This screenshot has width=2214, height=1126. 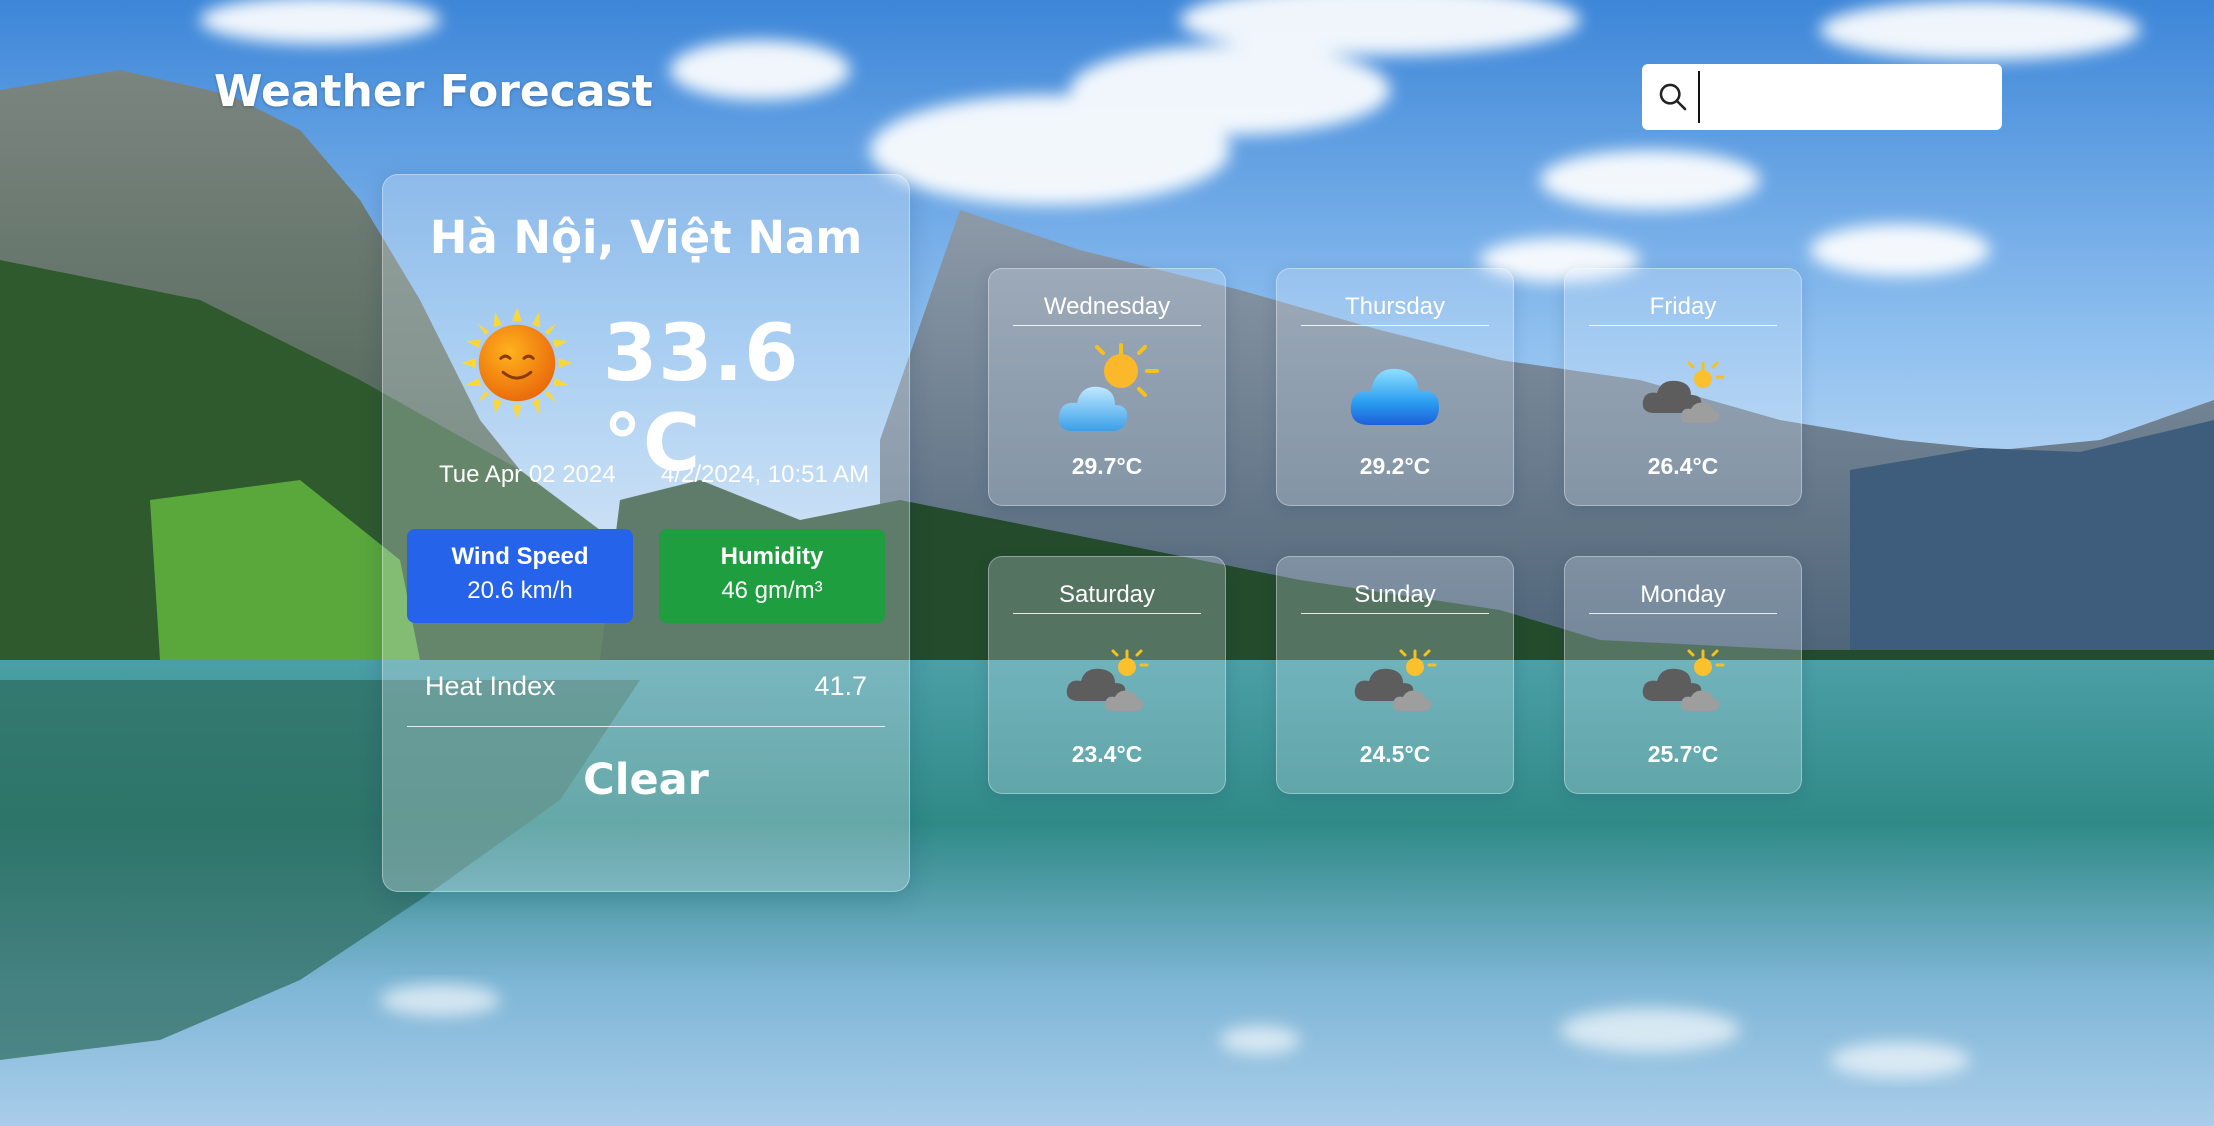 What do you see at coordinates (517, 363) in the screenshot?
I see `sun-smiling-icon` at bounding box center [517, 363].